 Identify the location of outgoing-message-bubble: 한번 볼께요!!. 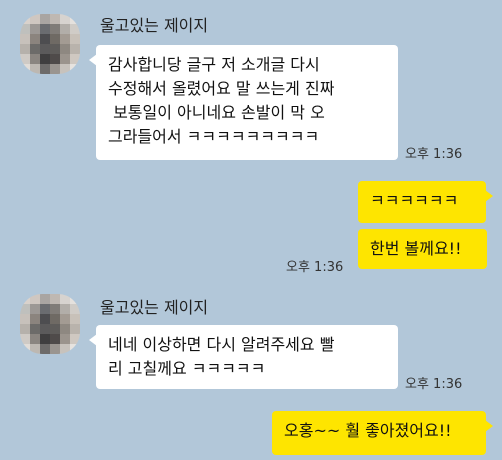
(422, 249).